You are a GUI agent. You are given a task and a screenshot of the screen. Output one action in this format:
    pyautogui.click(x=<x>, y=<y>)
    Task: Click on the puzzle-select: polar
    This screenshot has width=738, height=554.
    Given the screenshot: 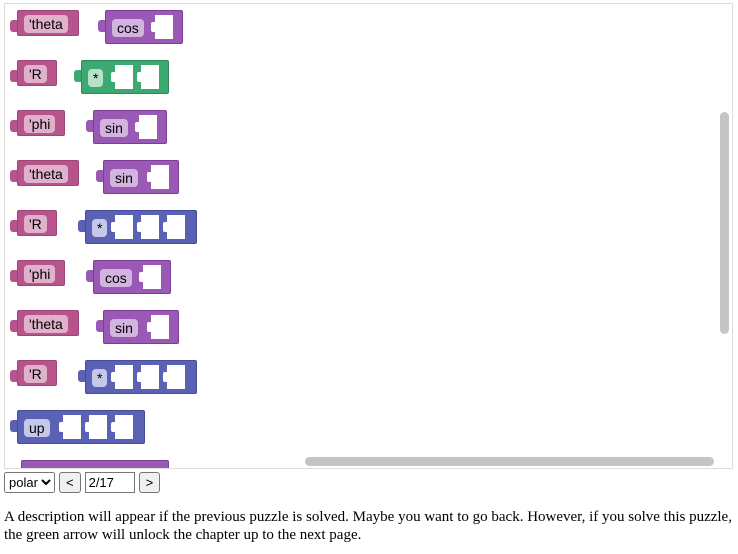 What is the action you would take?
    pyautogui.click(x=29, y=482)
    